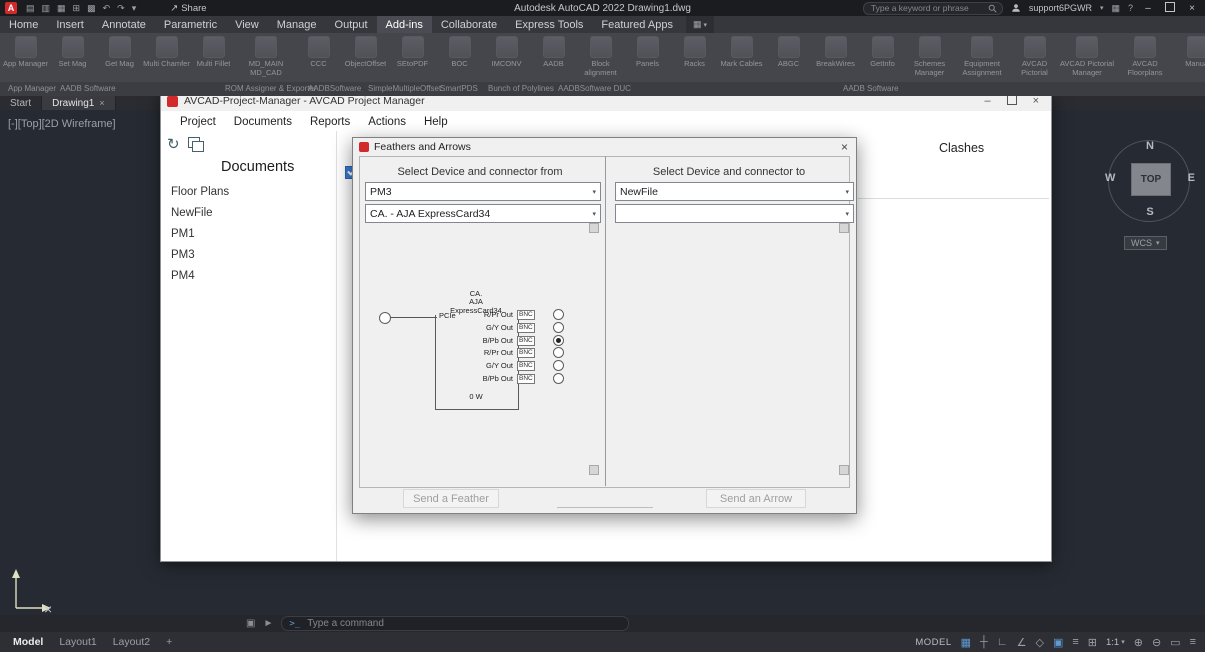 This screenshot has width=1205, height=652. What do you see at coordinates (266, 56) in the screenshot?
I see `ribbon-button-md-main: MD_MAIN MD_CAD` at bounding box center [266, 56].